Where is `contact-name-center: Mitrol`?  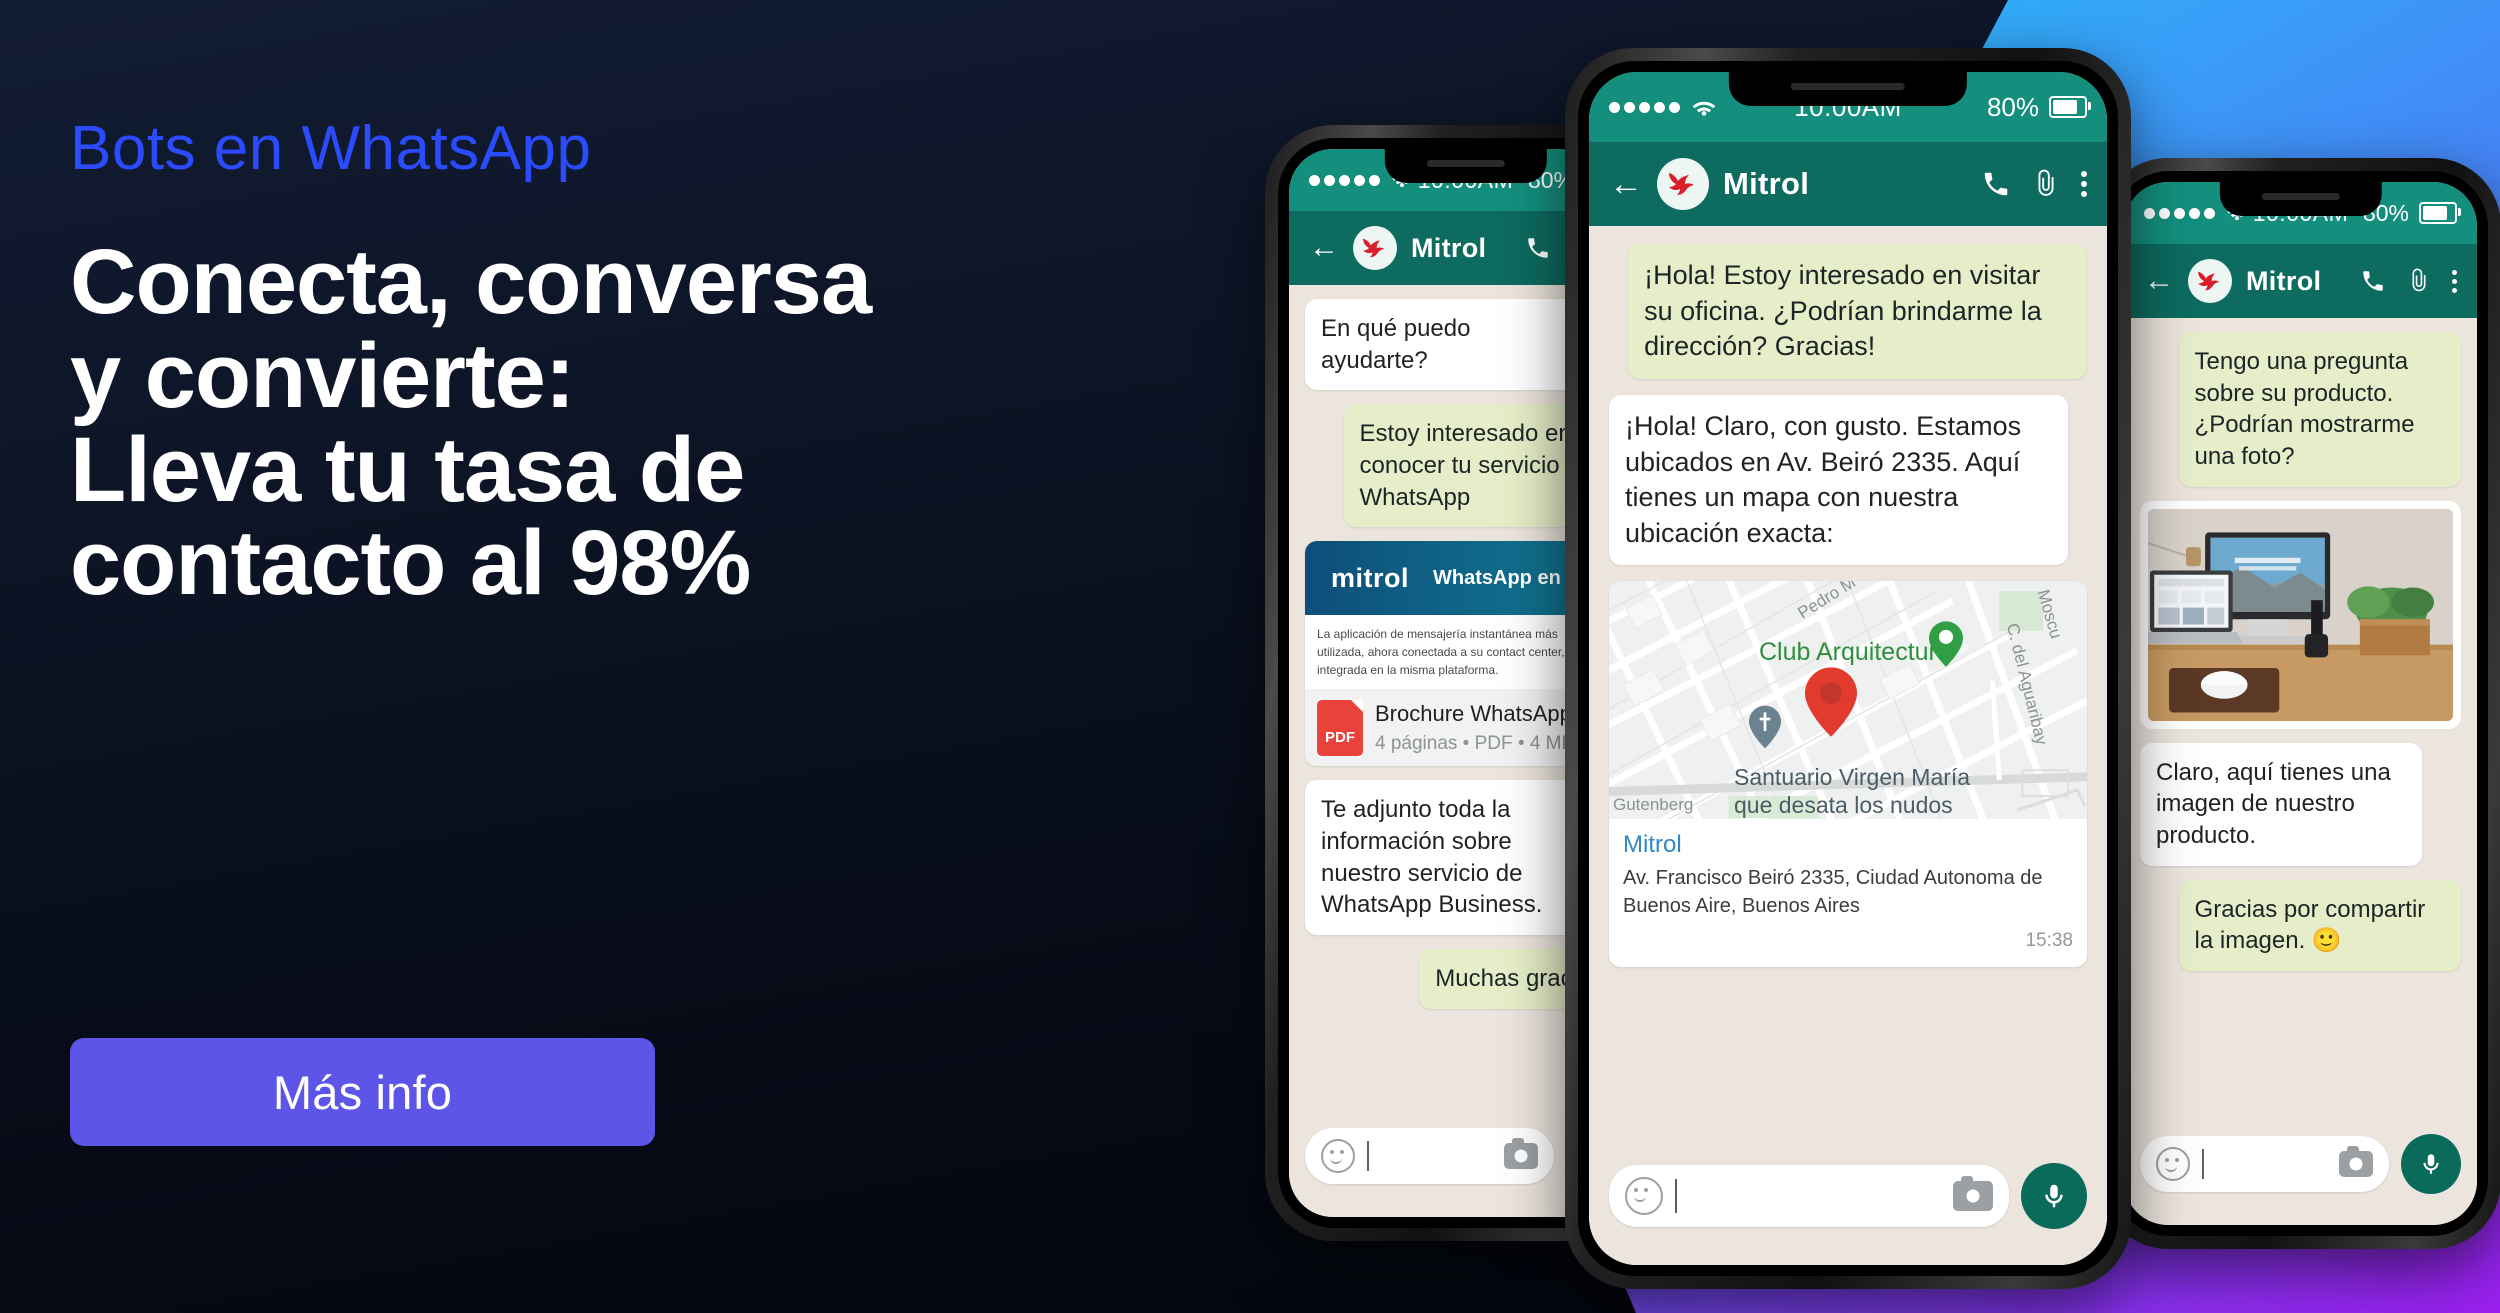 contact-name-center: Mitrol is located at coordinates (1766, 183).